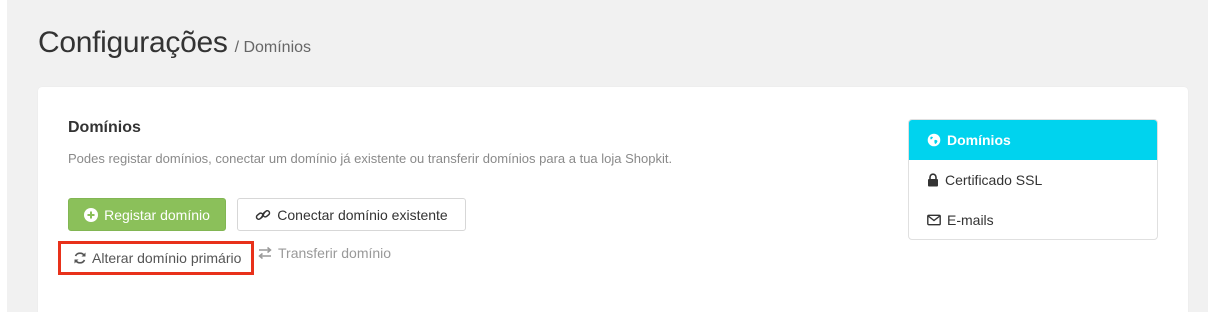  Describe the element at coordinates (934, 220) in the screenshot. I see `envelope-icon` at that location.